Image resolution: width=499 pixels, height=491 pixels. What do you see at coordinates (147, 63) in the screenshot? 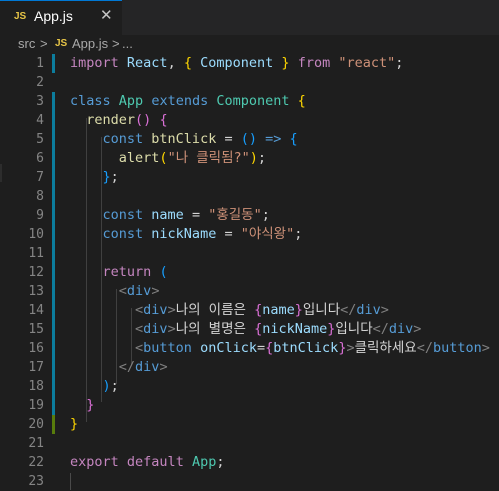
I see `code-token: React` at bounding box center [147, 63].